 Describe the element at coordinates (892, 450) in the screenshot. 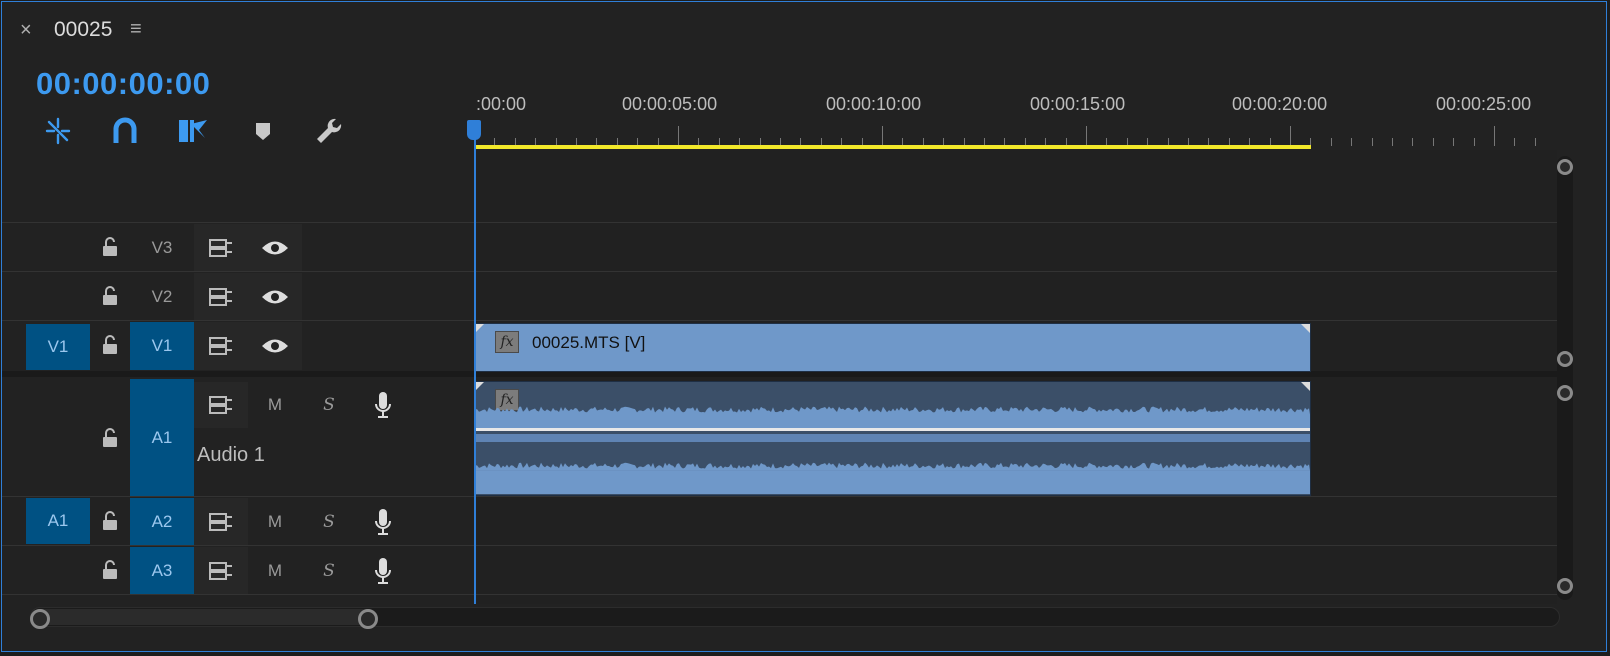

I see `audio-waveform` at that location.